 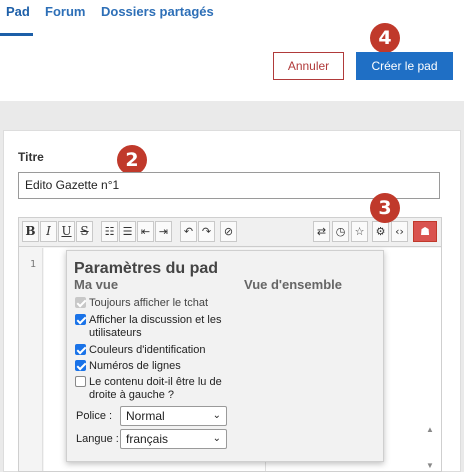 I want to click on cancel-button: Annuler, so click(x=308, y=66).